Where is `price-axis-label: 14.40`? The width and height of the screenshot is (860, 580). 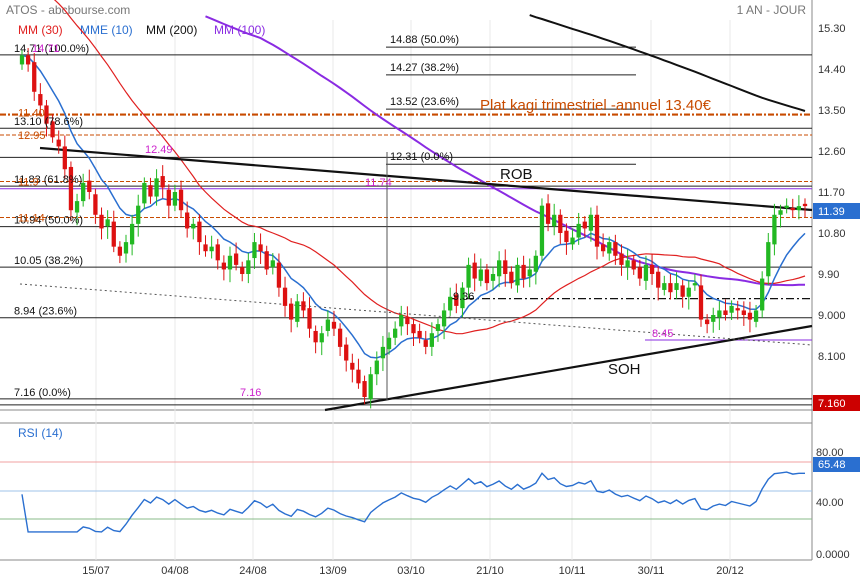 price-axis-label: 14.40 is located at coordinates (832, 70).